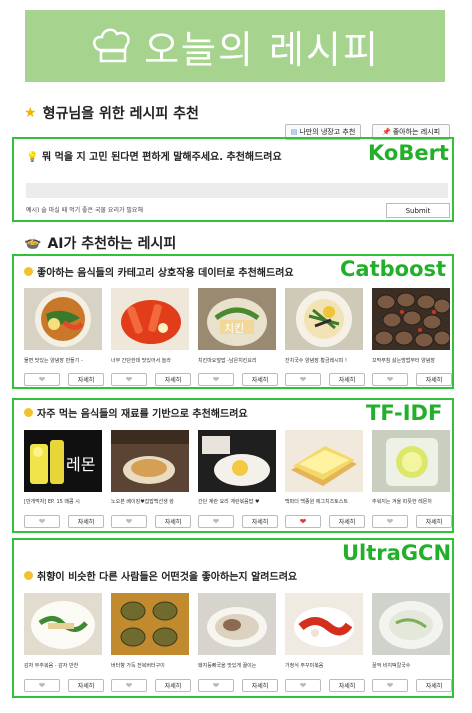 This screenshot has width=472, height=713. What do you see at coordinates (161, 157) in the screenshot?
I see `kobert-prompt-text: 뭐 먹을 지 고민 된다면 편하게 말해주세요. 추천해드려요` at bounding box center [161, 157].